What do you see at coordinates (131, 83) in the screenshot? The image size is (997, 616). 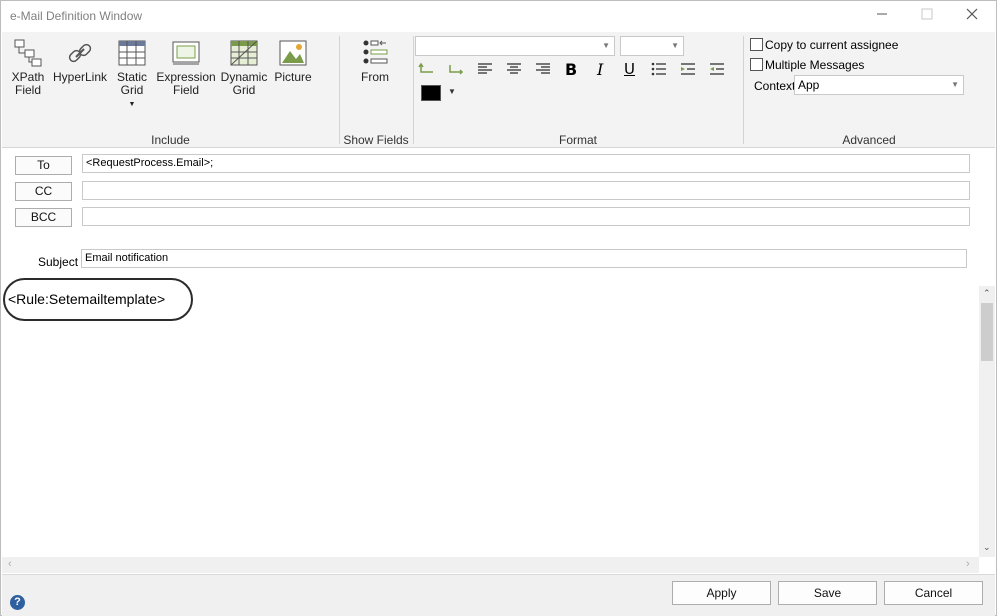 I see `static-grid-label: Static Grid` at bounding box center [131, 83].